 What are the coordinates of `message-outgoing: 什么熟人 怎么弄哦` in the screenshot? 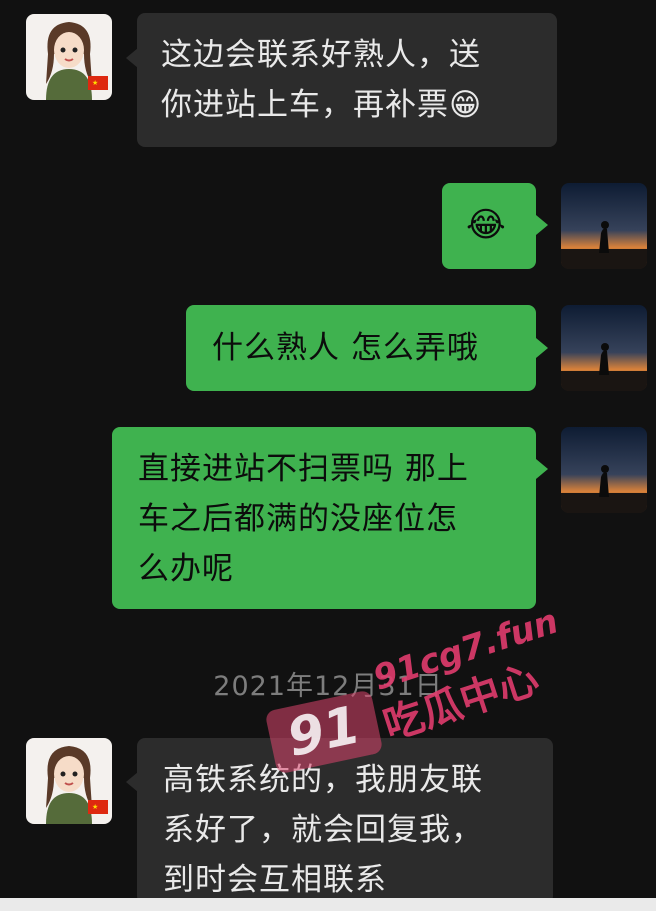 It's located at (361, 348).